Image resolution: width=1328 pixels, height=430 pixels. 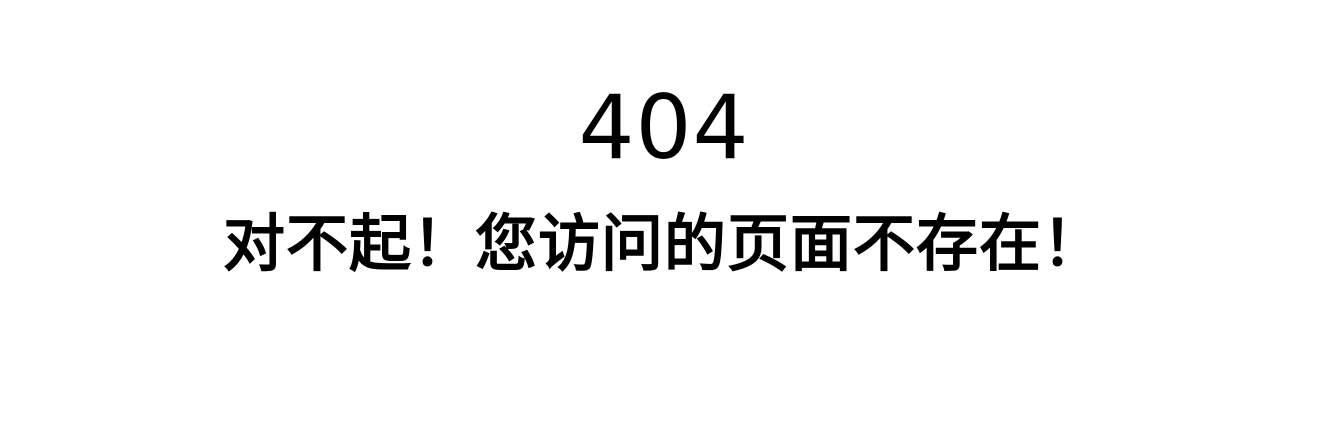 I want to click on error-message-text: 对不起！您访问的页面不存在！, so click(x=663, y=243).